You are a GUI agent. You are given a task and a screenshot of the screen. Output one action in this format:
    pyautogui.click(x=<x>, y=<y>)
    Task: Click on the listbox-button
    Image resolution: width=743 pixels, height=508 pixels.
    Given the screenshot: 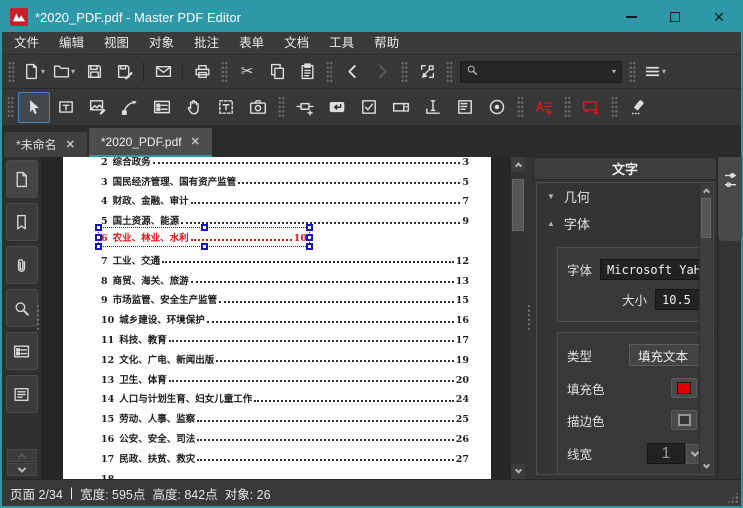 What is the action you would take?
    pyautogui.click(x=465, y=107)
    